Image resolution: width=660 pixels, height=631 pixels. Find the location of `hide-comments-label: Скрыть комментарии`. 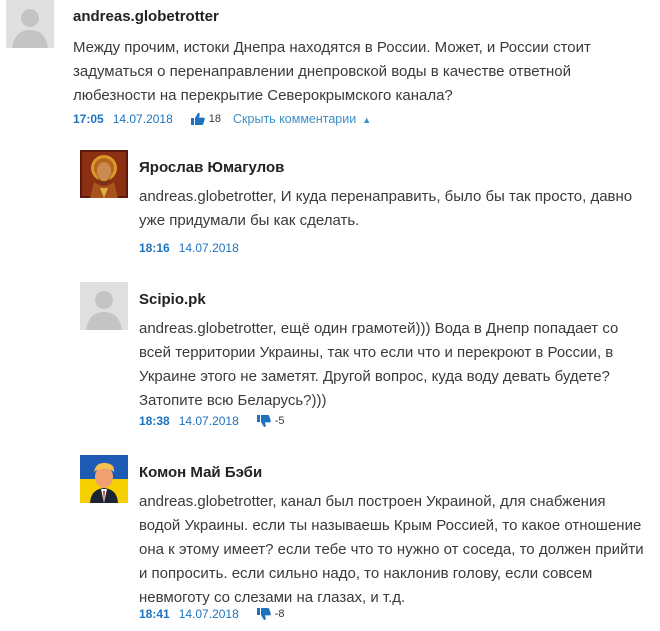

hide-comments-label: Скрыть комментарии is located at coordinates (295, 119).